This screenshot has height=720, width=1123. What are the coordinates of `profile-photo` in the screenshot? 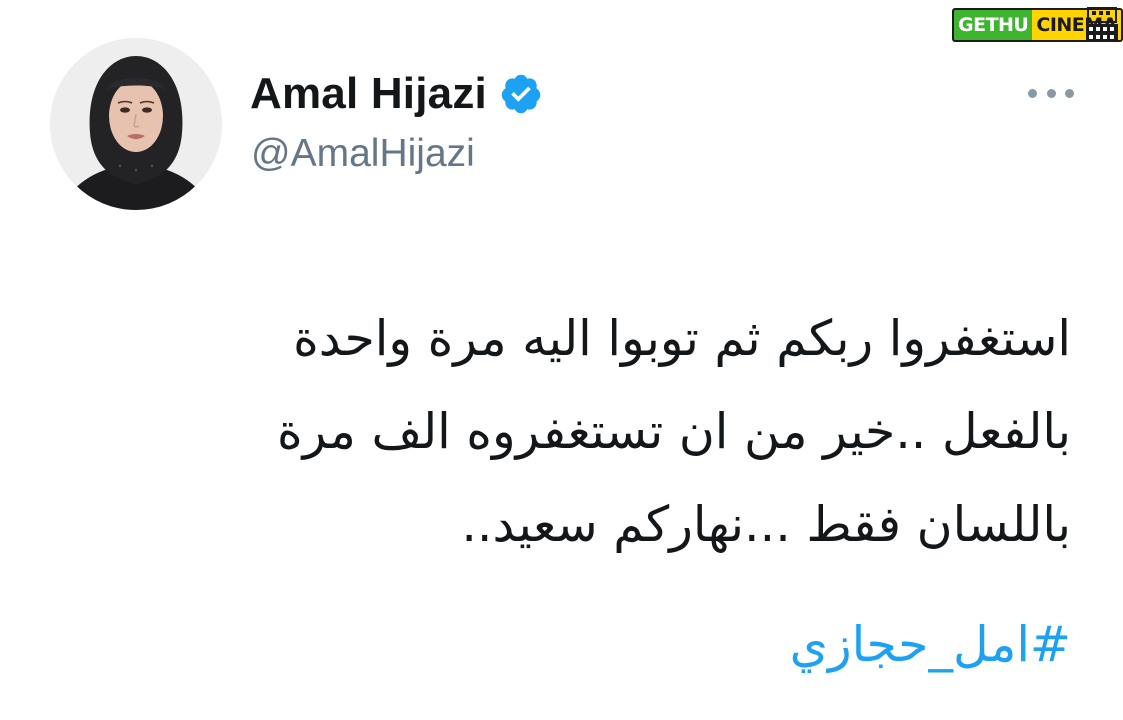 It's located at (136, 124).